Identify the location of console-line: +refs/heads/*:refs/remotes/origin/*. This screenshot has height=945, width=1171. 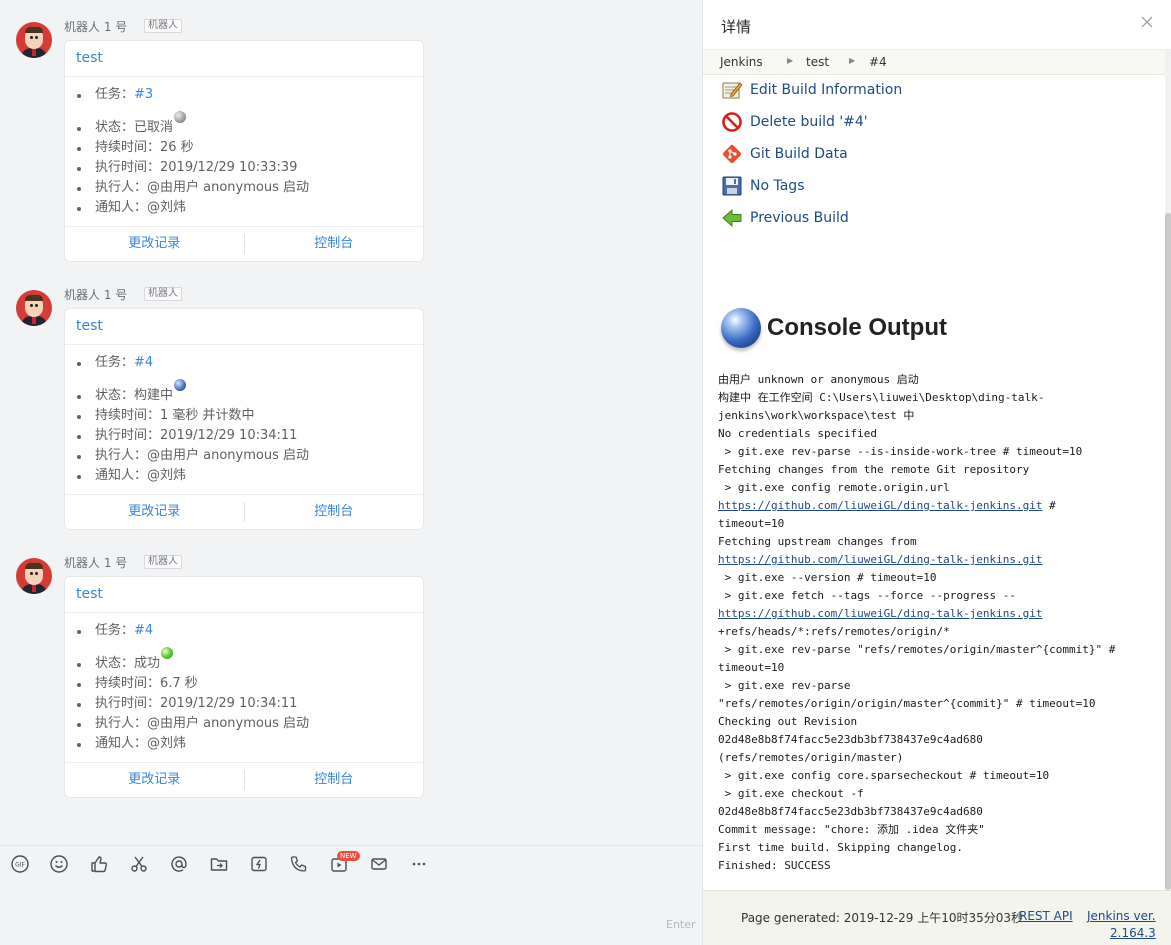
(834, 631).